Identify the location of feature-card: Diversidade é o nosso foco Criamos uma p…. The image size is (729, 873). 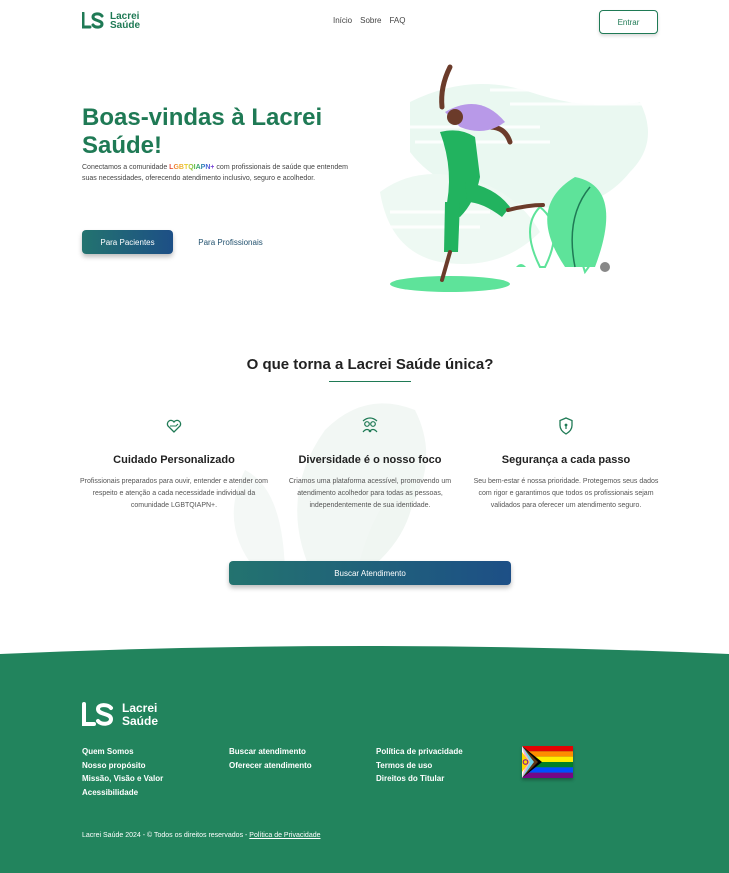
(370, 464).